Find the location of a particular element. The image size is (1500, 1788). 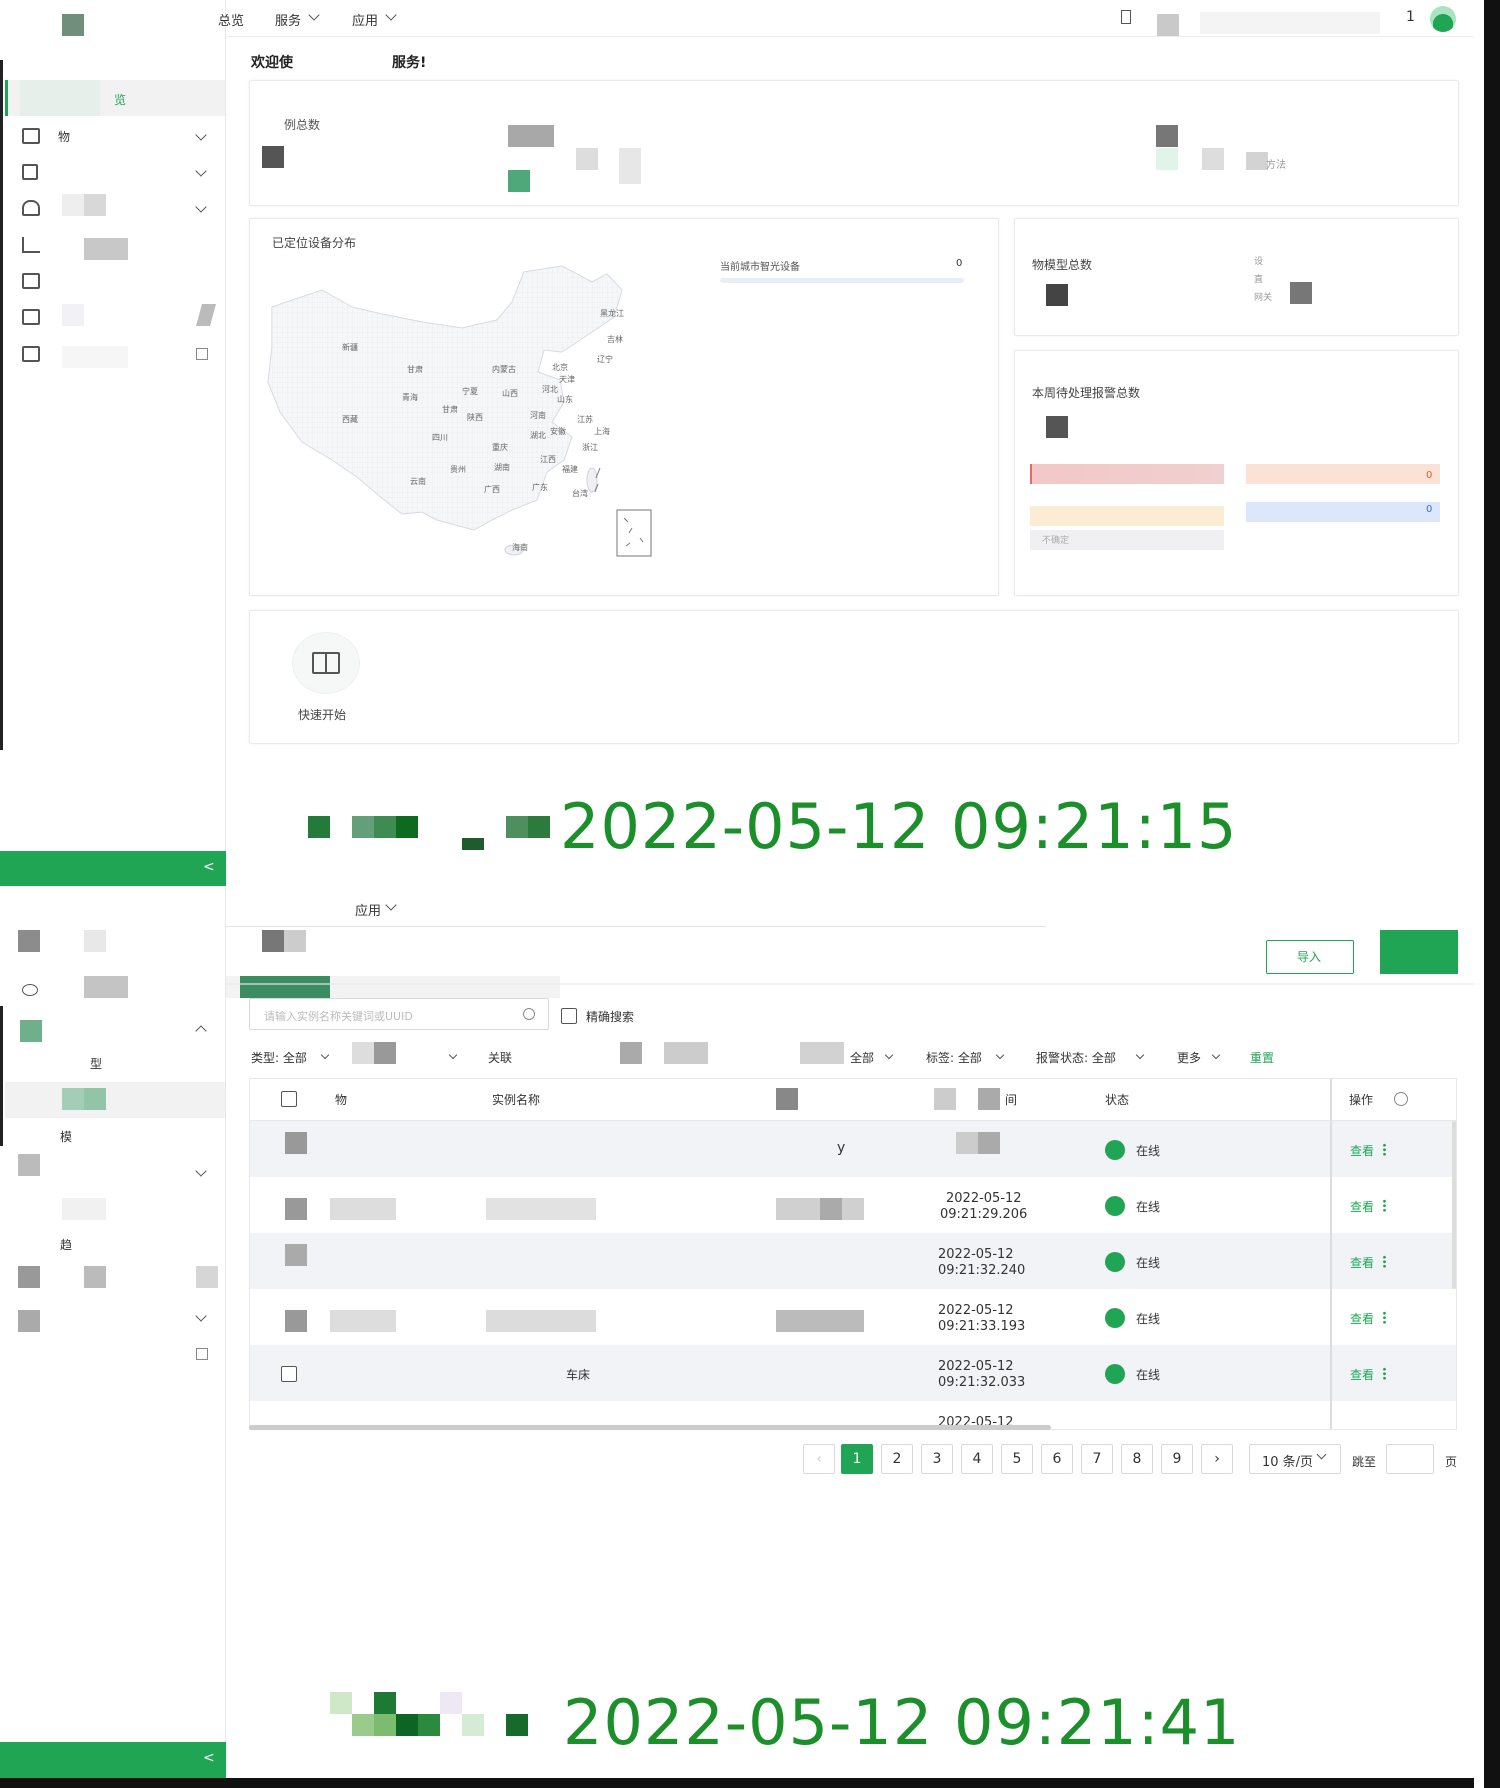

settings-icon is located at coordinates (1401, 1099).